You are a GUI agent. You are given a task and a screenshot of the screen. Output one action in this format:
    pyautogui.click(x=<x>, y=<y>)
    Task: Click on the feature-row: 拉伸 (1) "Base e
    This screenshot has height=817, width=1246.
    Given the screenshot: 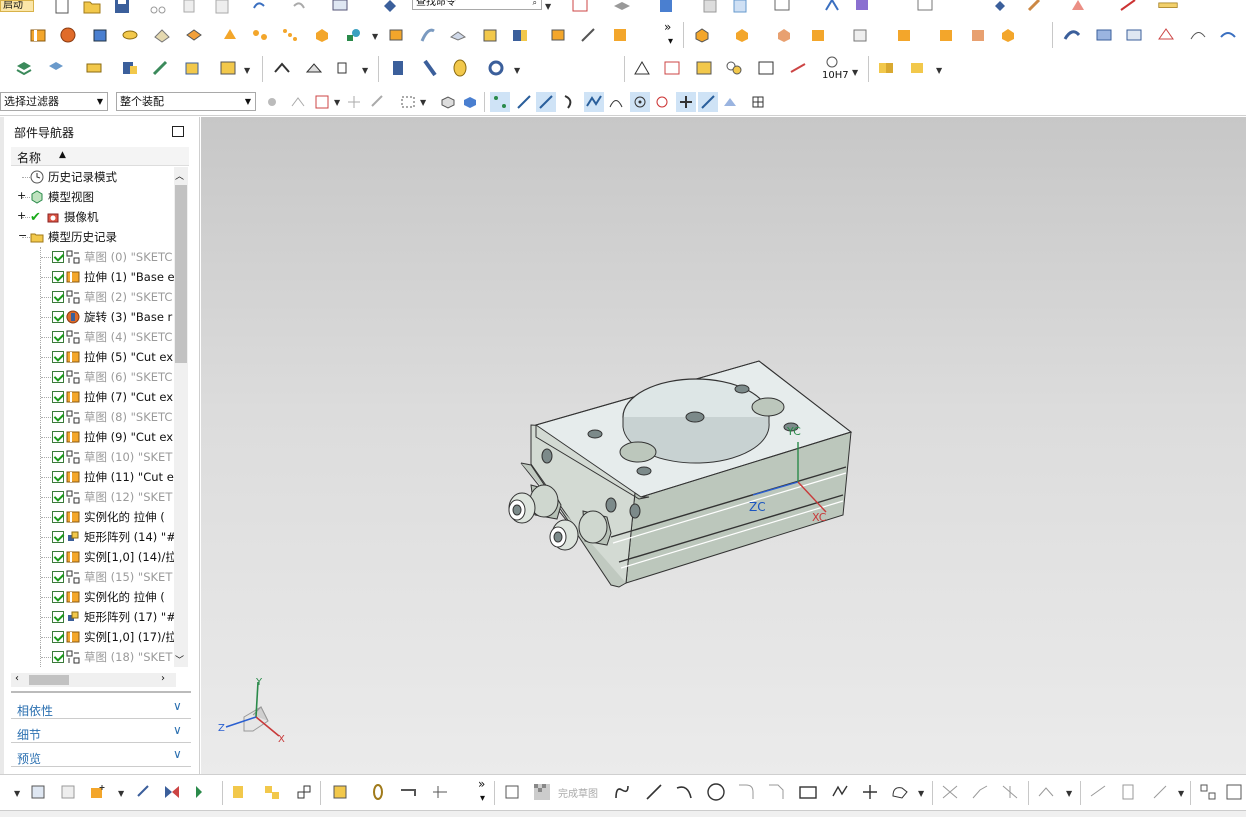 What is the action you would take?
    pyautogui.click(x=93, y=277)
    